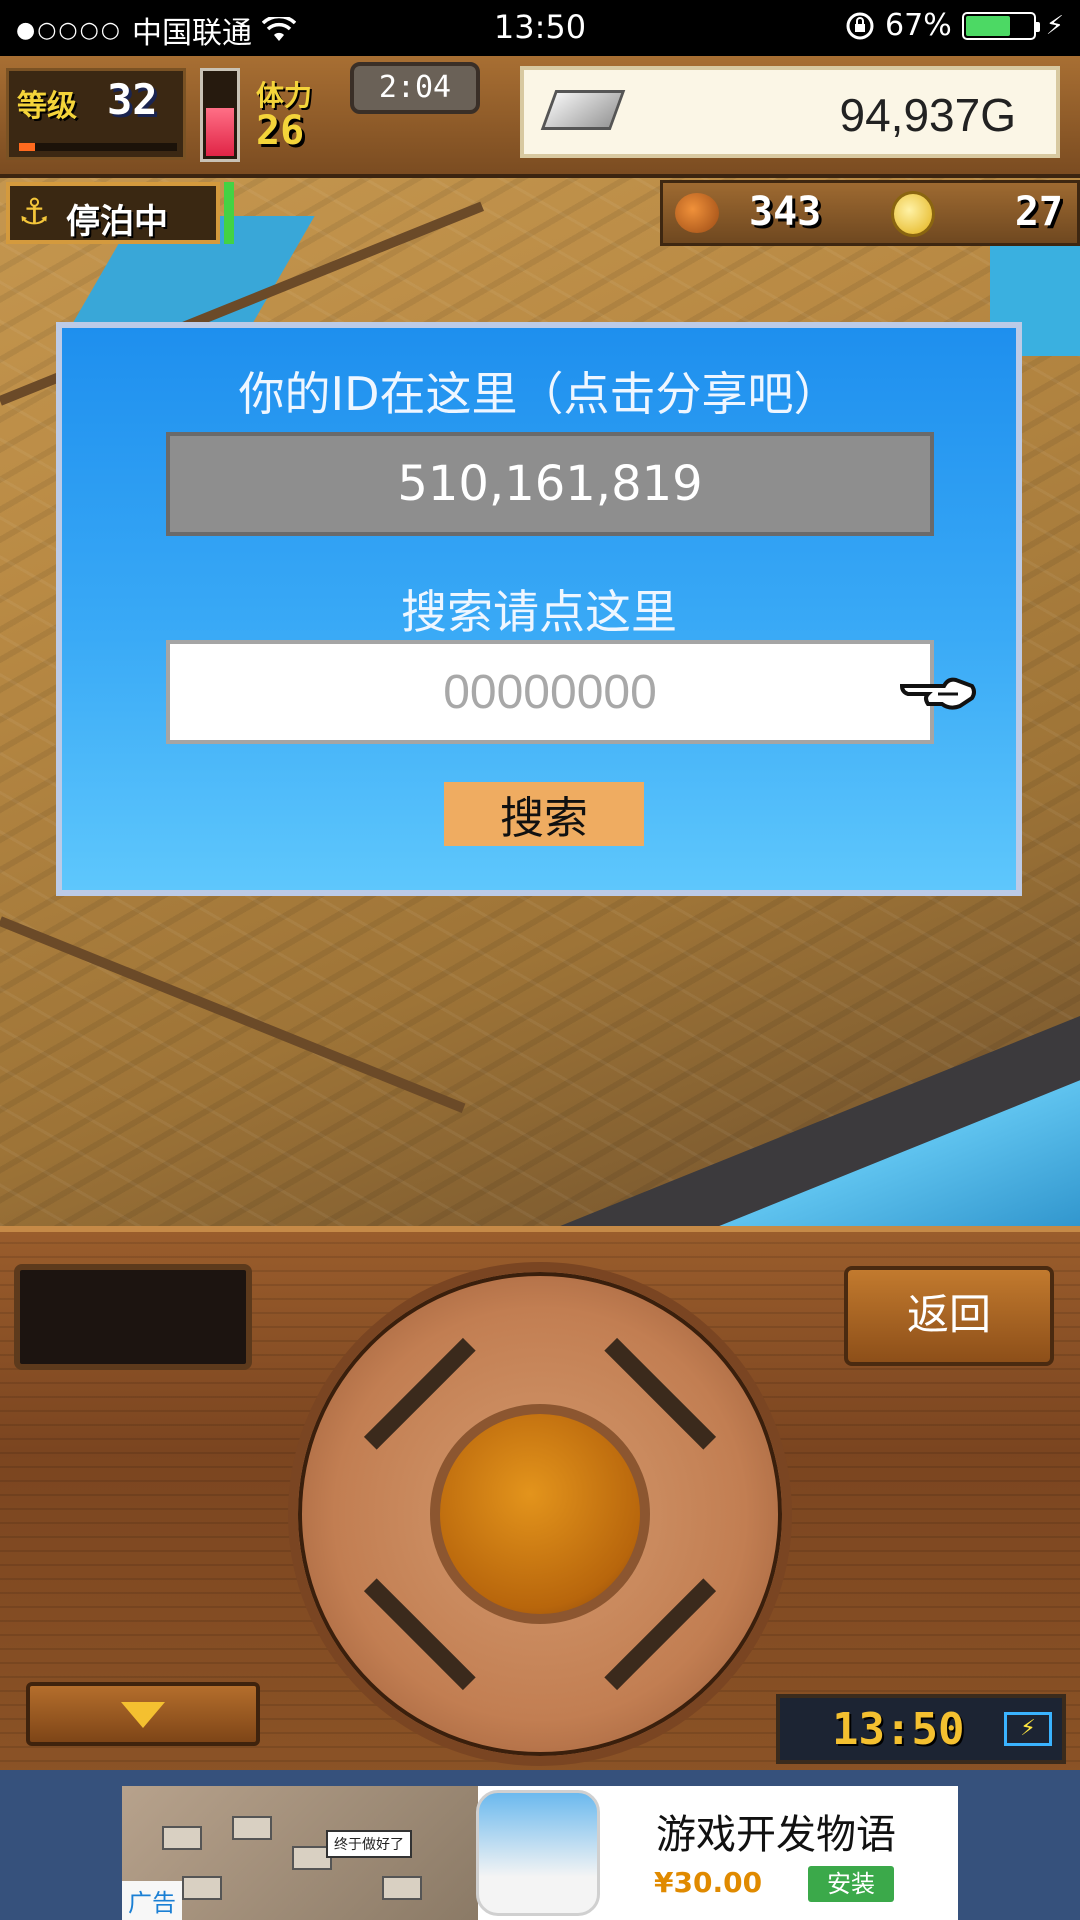 This screenshot has height=1920, width=1080. Describe the element at coordinates (415, 88) in the screenshot. I see `timer-display: 2:04` at that location.